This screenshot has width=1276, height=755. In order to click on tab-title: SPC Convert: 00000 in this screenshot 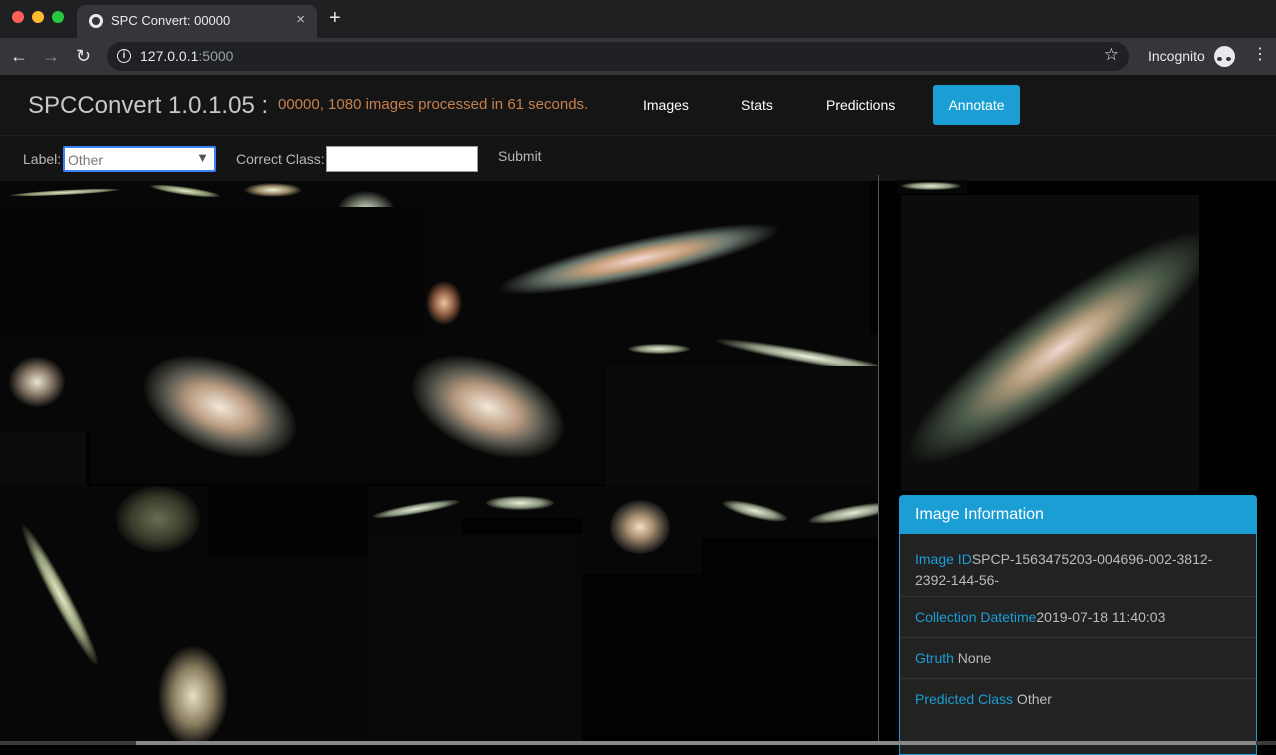, I will do `click(171, 20)`.